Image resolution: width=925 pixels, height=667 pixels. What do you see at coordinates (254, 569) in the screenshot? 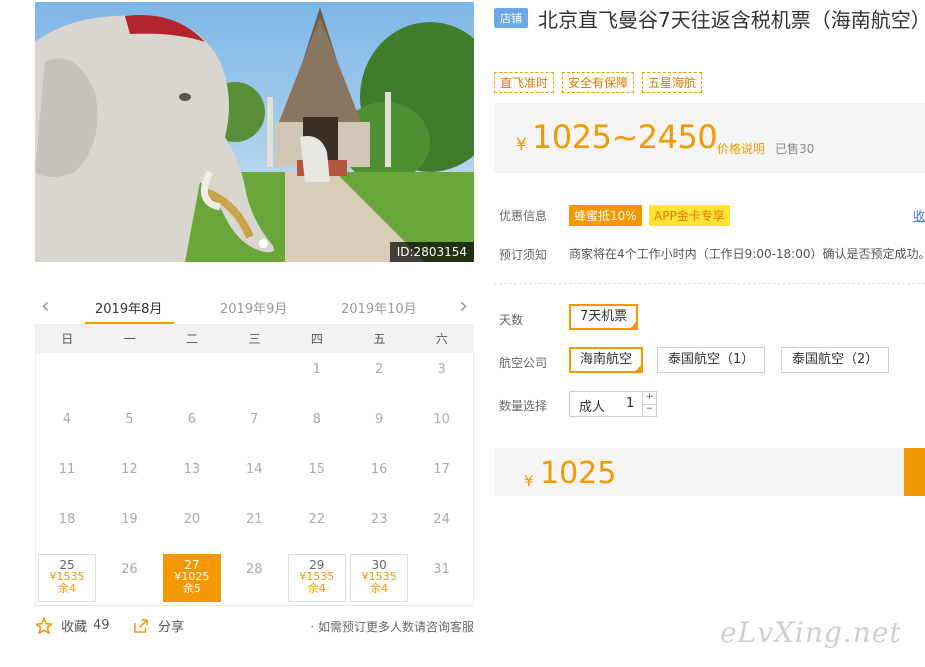
I see `day-number: 28` at bounding box center [254, 569].